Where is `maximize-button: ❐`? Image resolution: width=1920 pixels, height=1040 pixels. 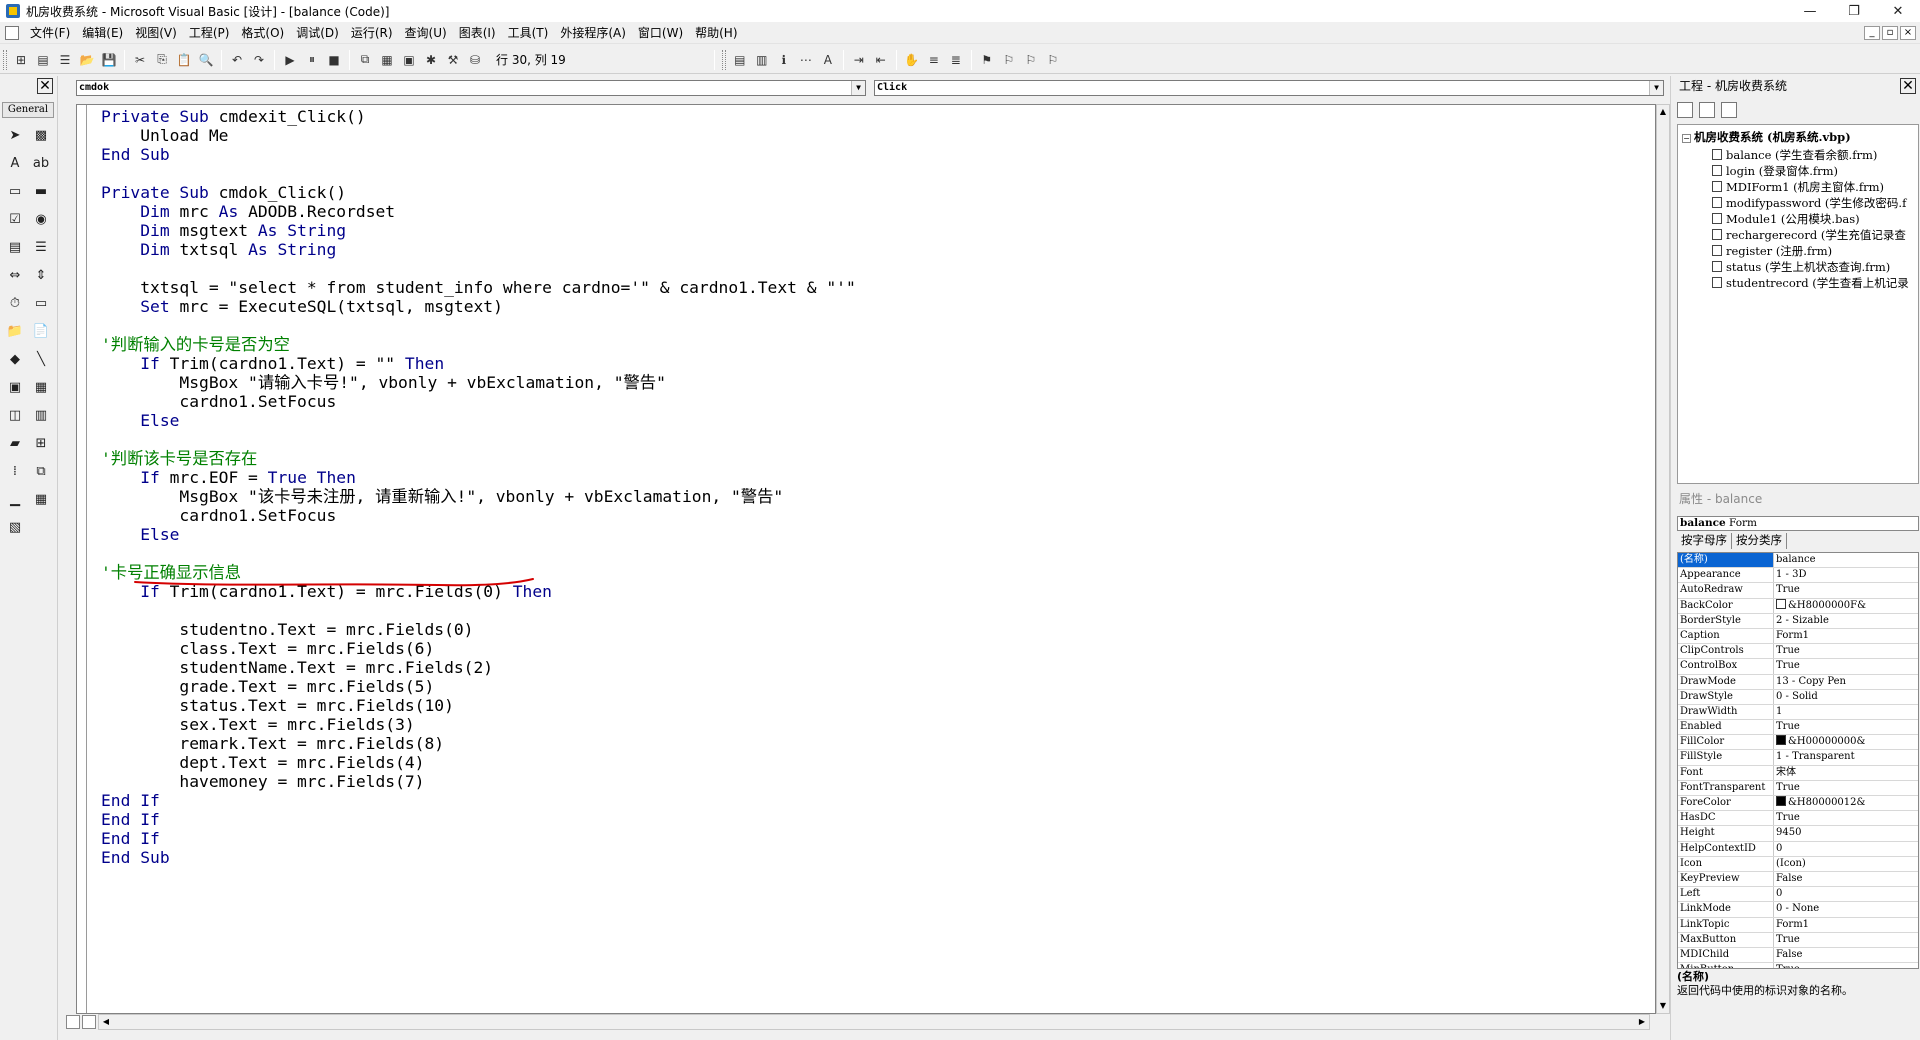
maximize-button: ❐ is located at coordinates (1854, 11).